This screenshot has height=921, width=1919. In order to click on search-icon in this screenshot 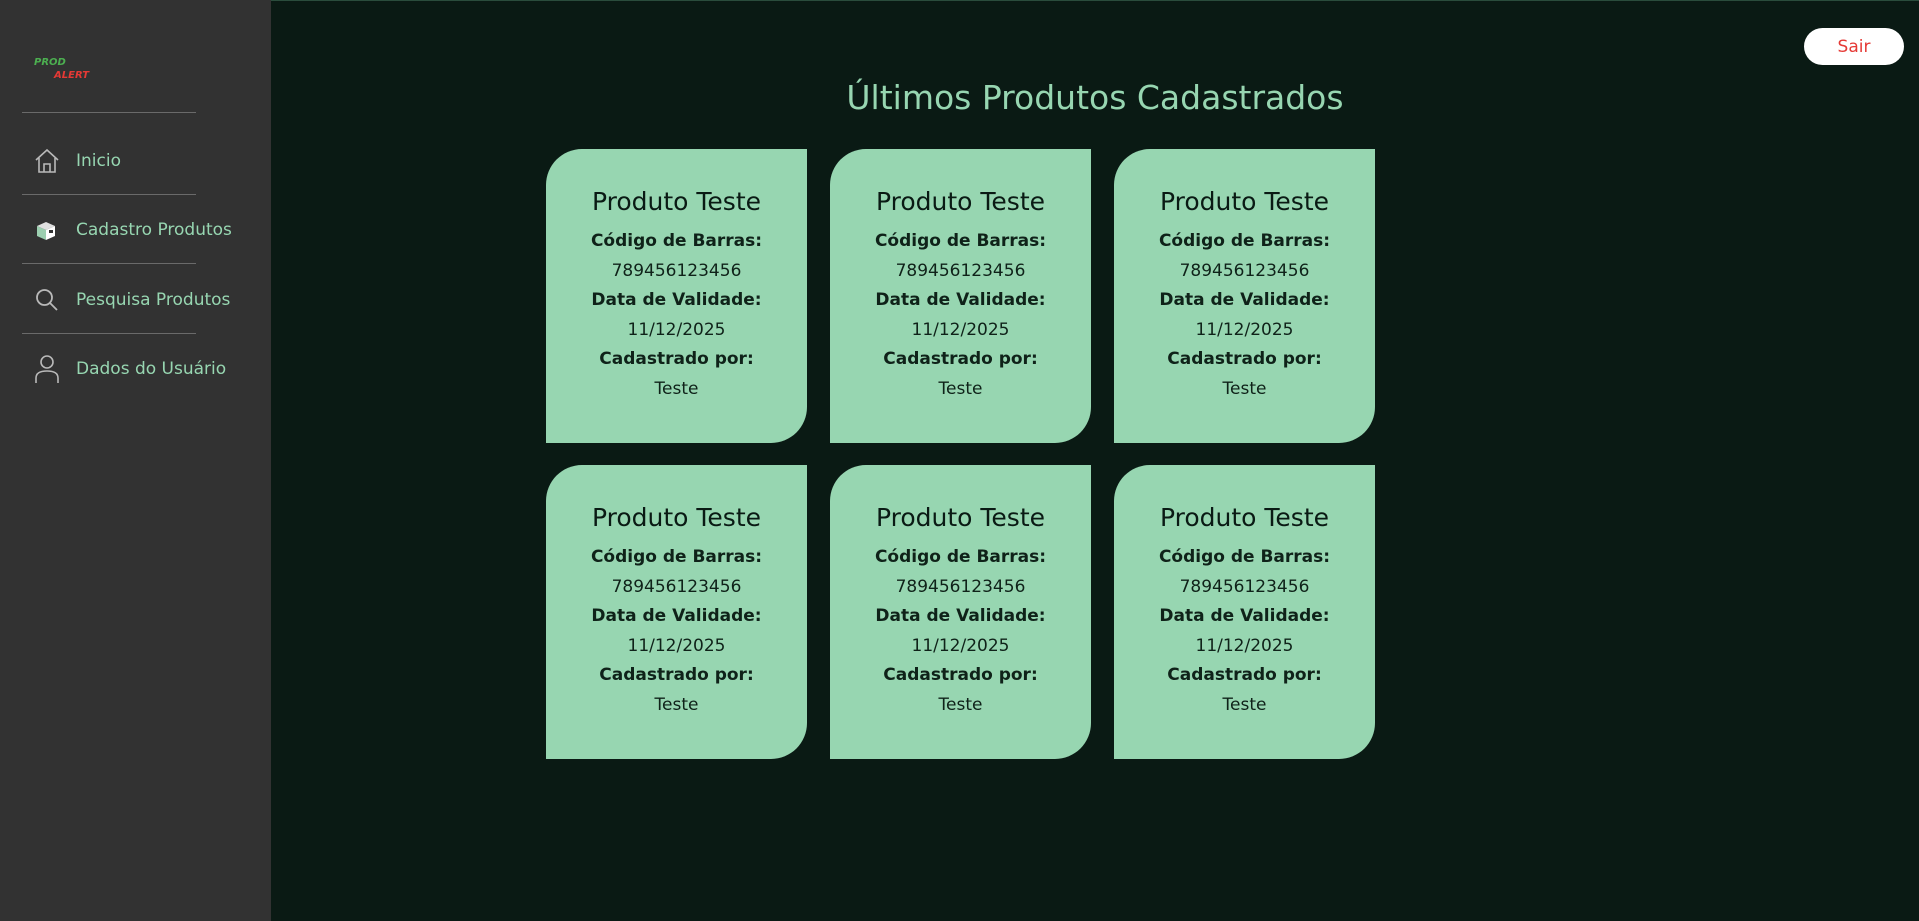, I will do `click(47, 300)`.